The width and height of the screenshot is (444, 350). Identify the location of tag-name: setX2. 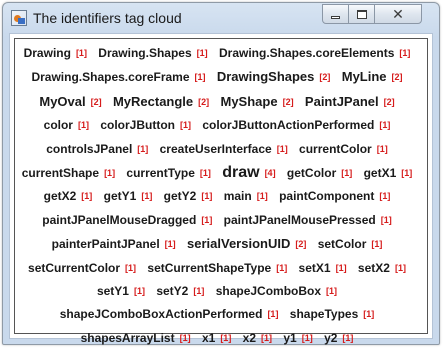
(373, 267).